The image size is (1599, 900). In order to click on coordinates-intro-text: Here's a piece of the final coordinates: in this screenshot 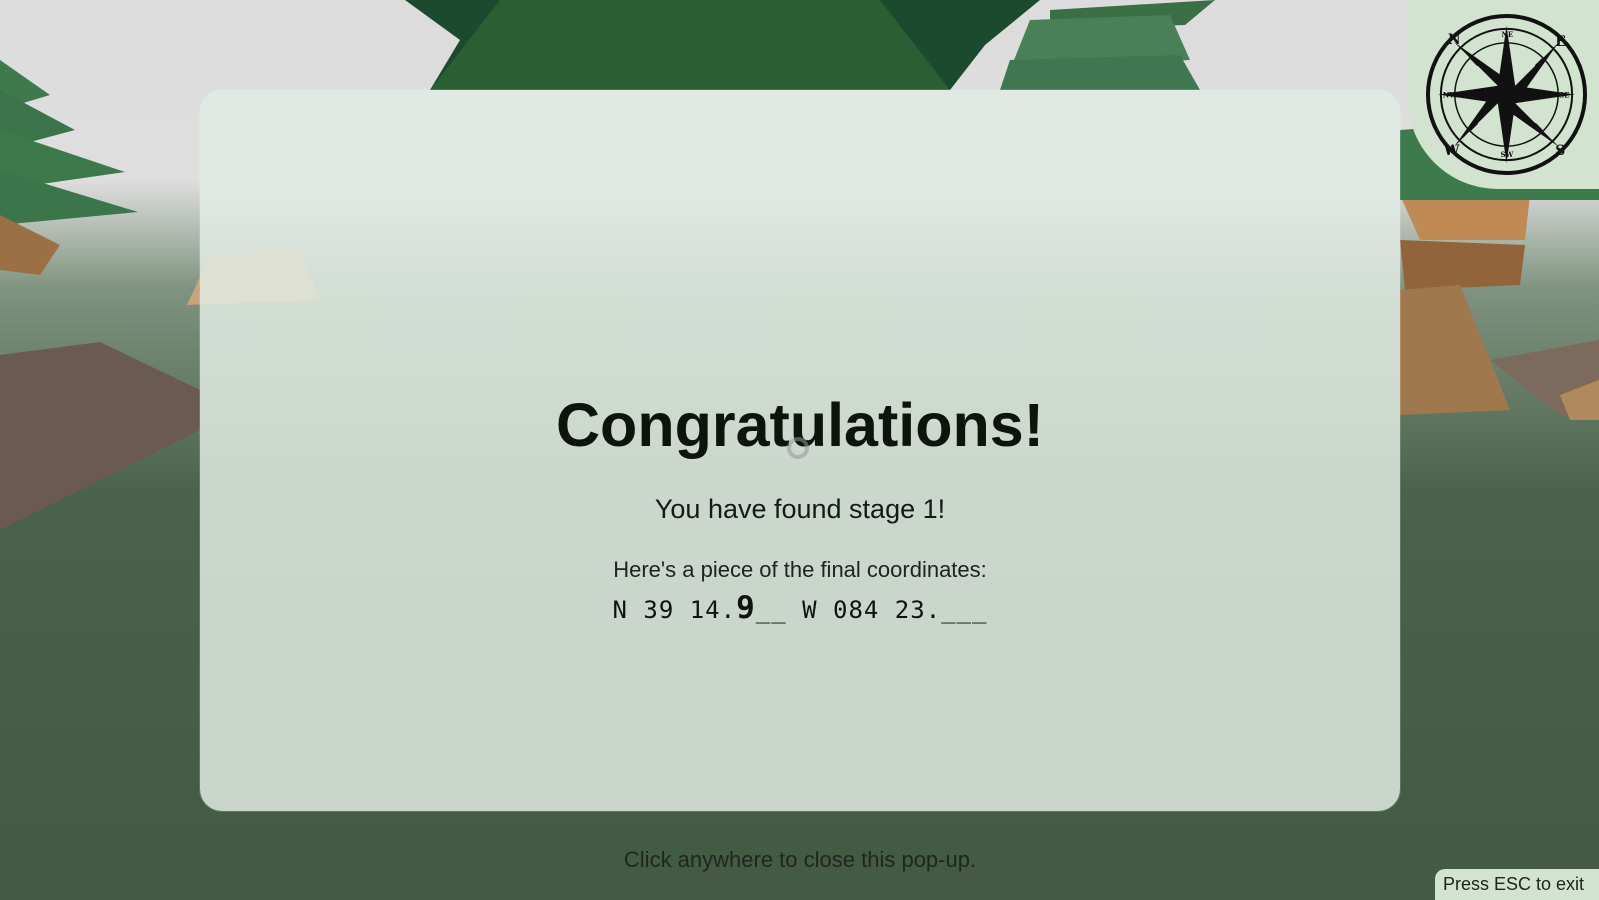, I will do `click(800, 569)`.